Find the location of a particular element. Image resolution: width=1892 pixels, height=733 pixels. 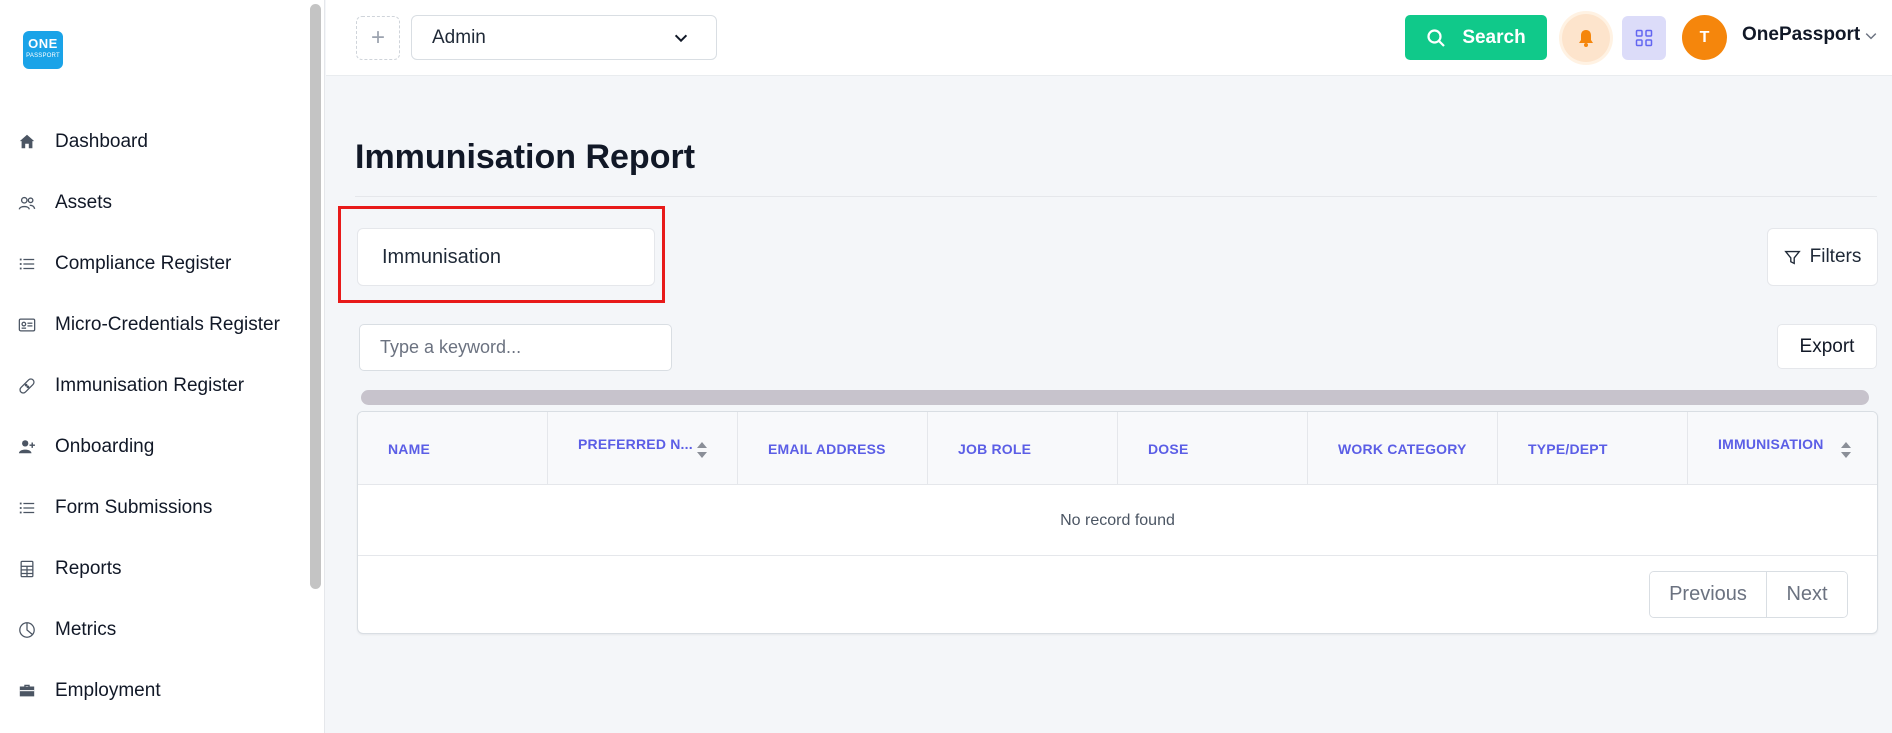

column-header-work-category: WORK CATEGORY is located at coordinates (1403, 448).